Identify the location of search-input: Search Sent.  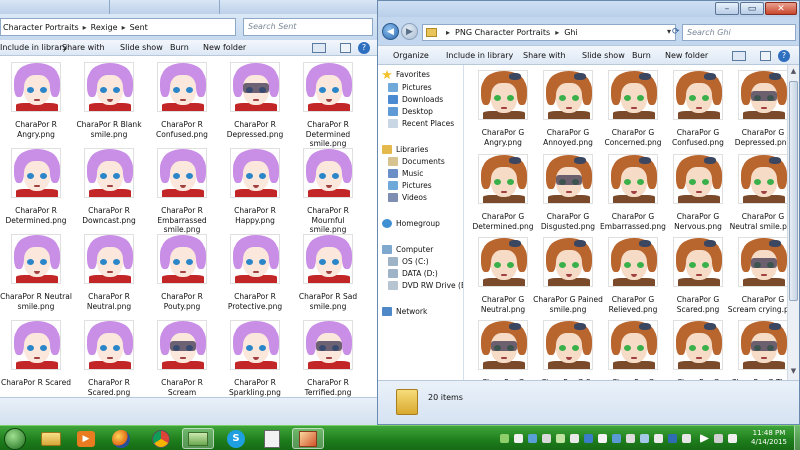
(308, 27).